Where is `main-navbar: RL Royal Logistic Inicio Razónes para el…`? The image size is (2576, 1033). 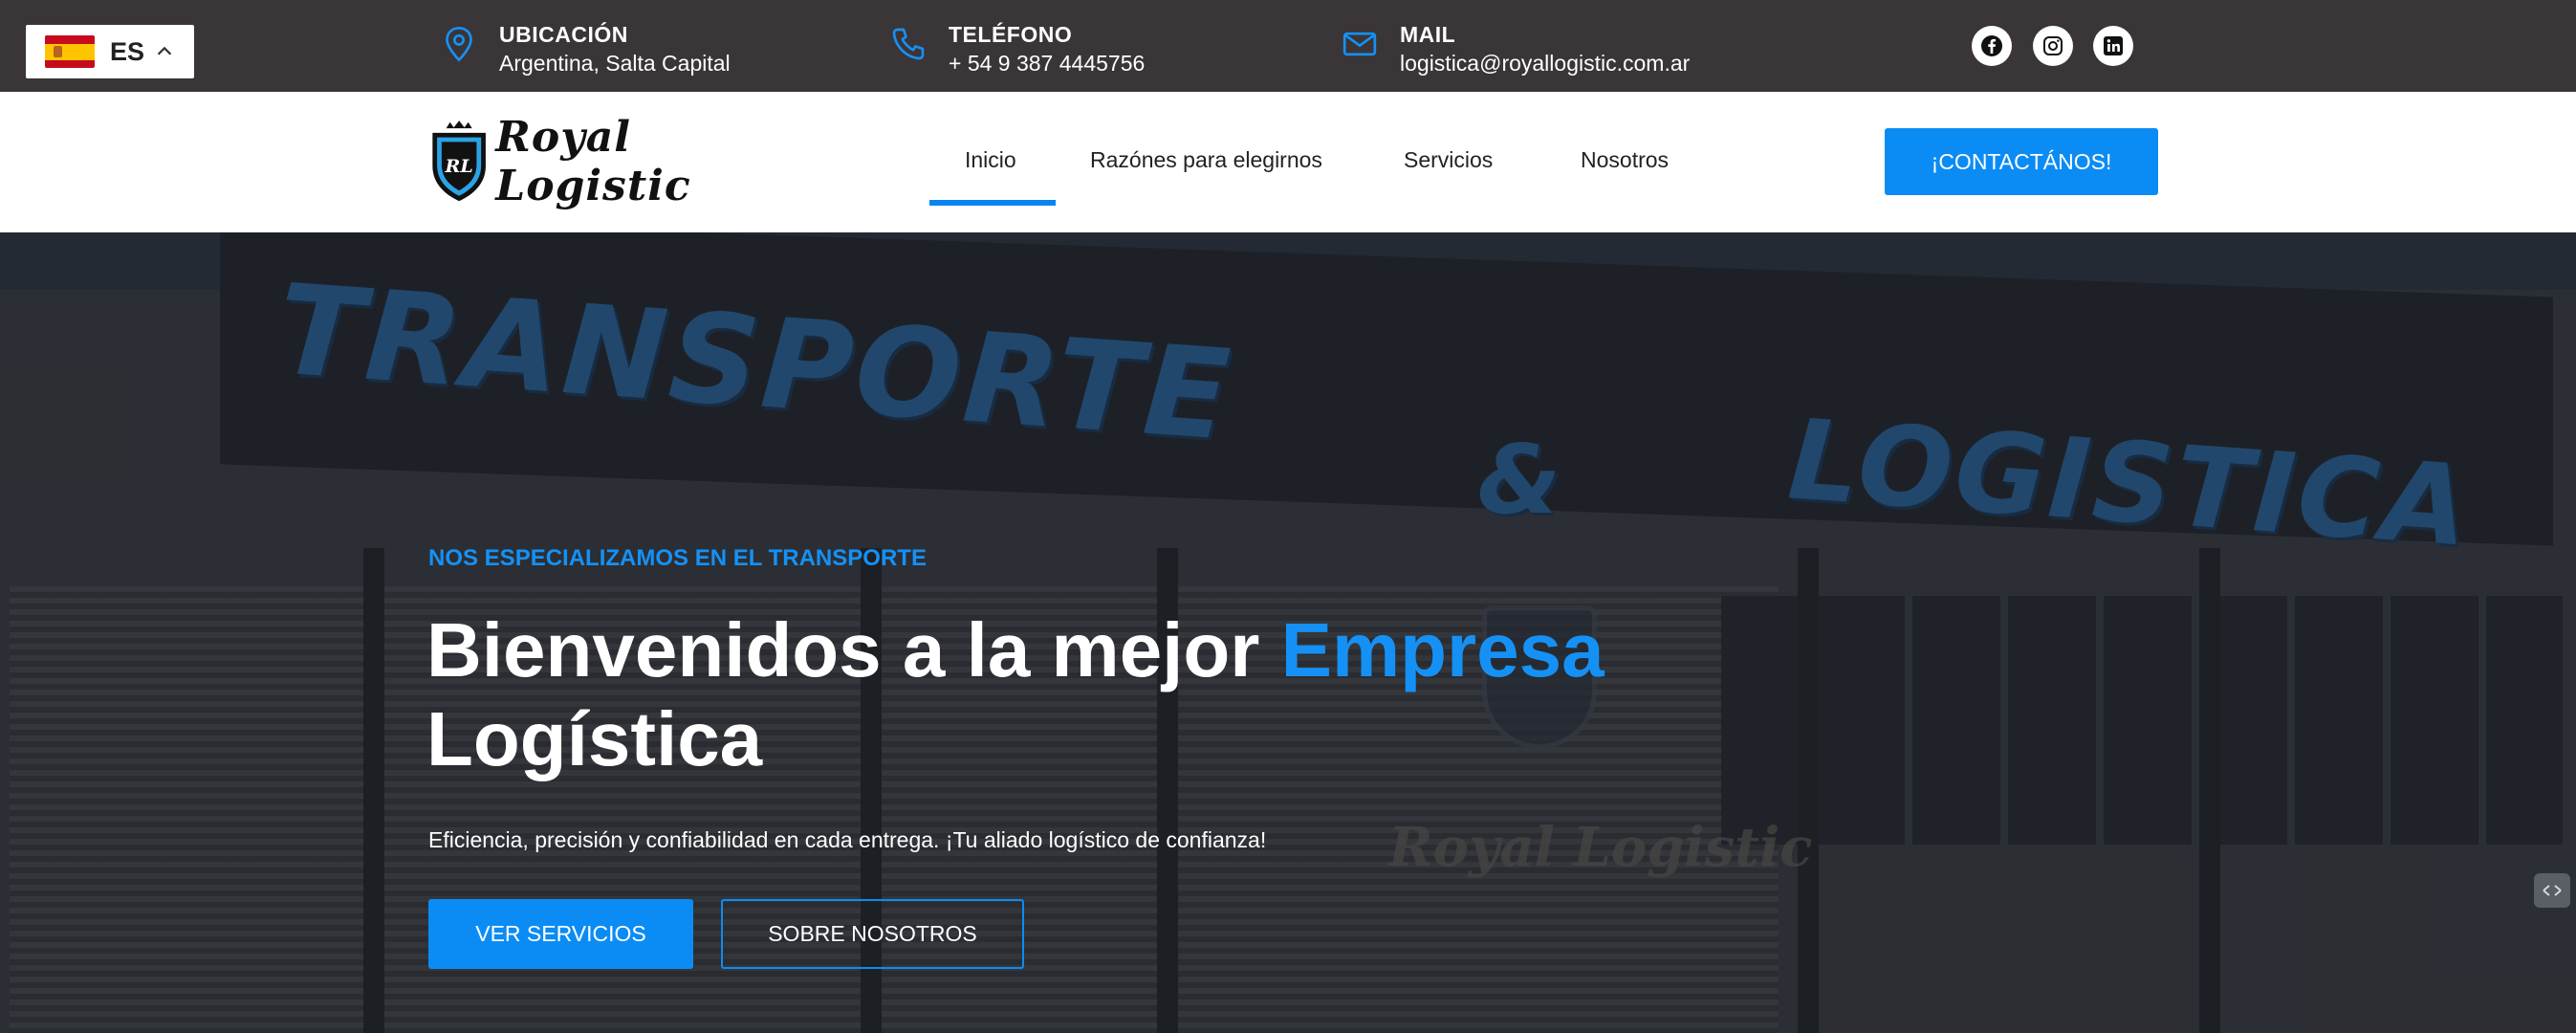
main-navbar: RL Royal Logistic Inicio Razónes para el… is located at coordinates (1288, 162).